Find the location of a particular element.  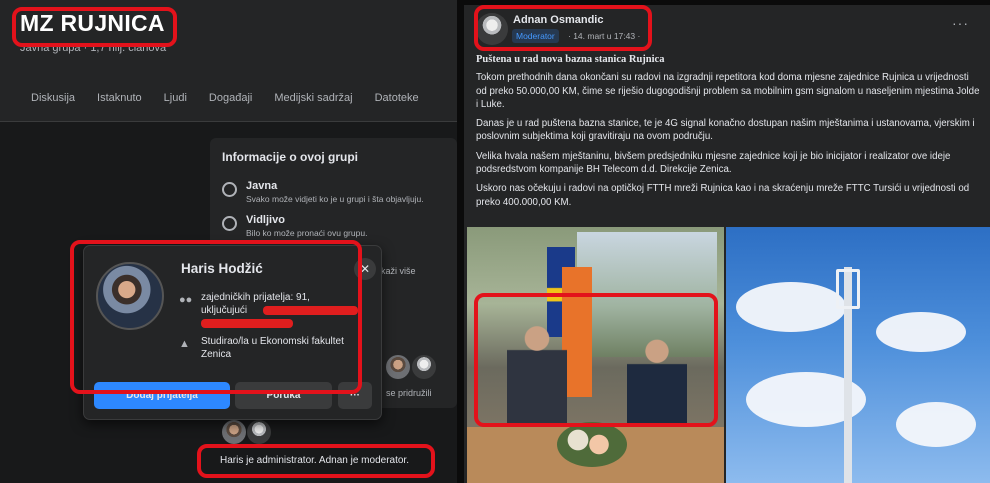

tab-events: Događaji is located at coordinates (230, 96).